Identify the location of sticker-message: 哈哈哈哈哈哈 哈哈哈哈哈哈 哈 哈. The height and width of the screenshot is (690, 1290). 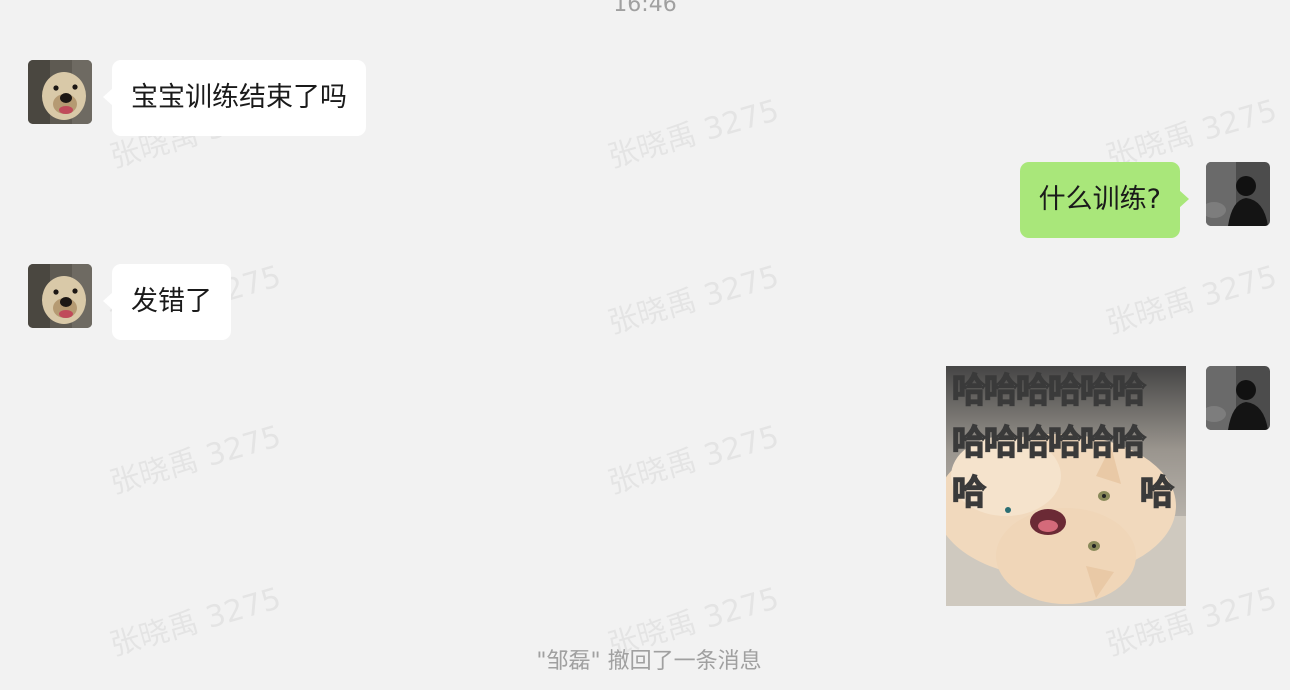
(1066, 486).